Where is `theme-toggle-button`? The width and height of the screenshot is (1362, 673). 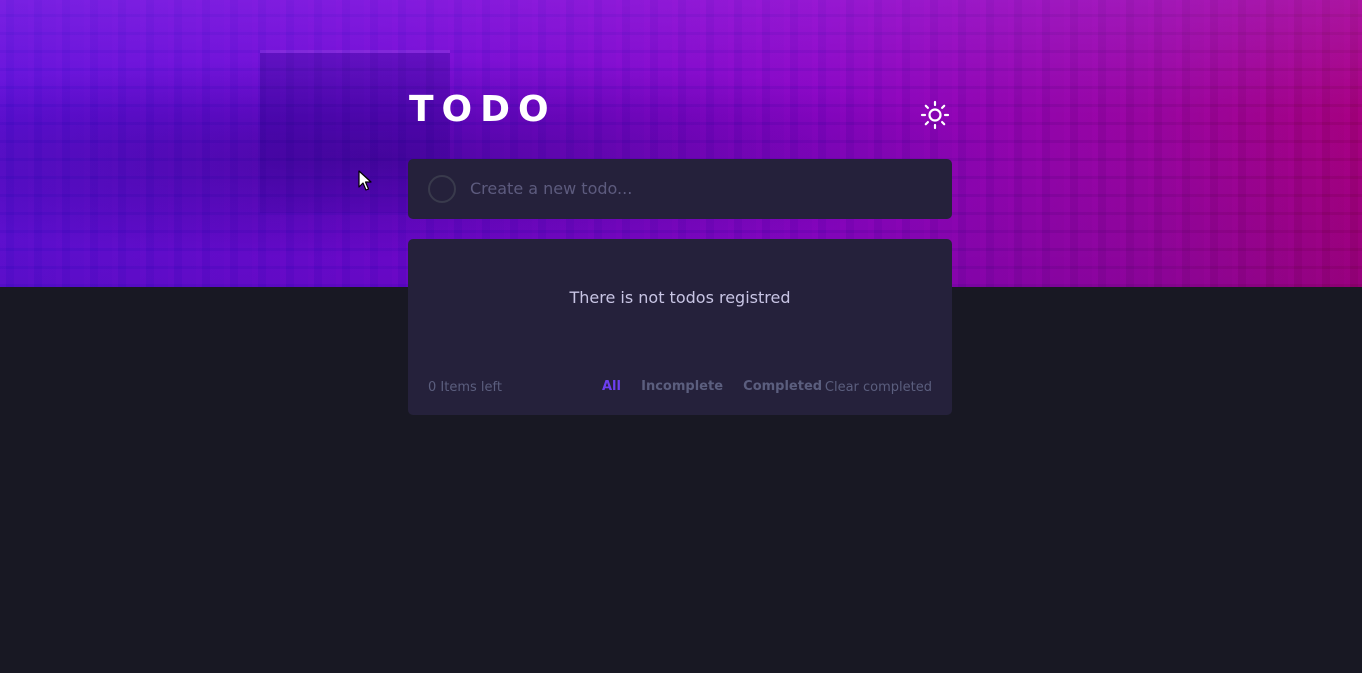 theme-toggle-button is located at coordinates (935, 115).